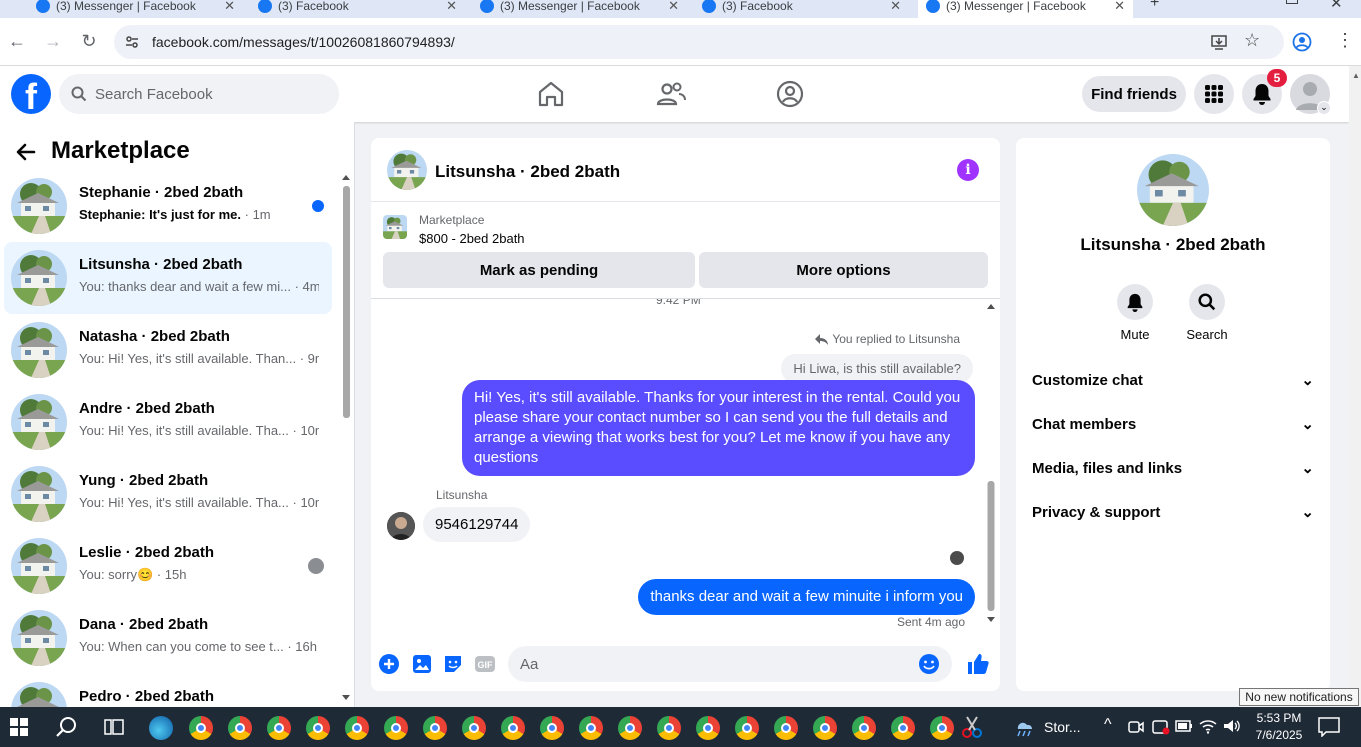  I want to click on search-in-conversation-button, so click(1207, 302).